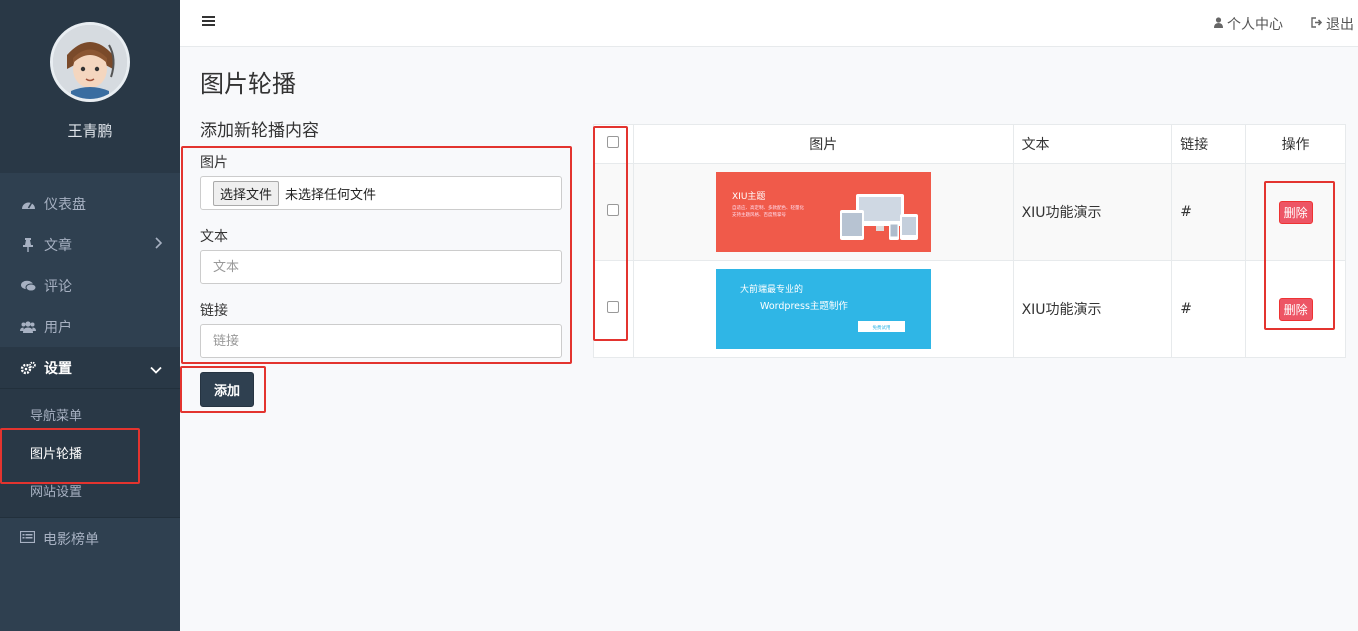 This screenshot has width=1358, height=631. I want to click on sidebar-item-settings: 设置, so click(90, 367).